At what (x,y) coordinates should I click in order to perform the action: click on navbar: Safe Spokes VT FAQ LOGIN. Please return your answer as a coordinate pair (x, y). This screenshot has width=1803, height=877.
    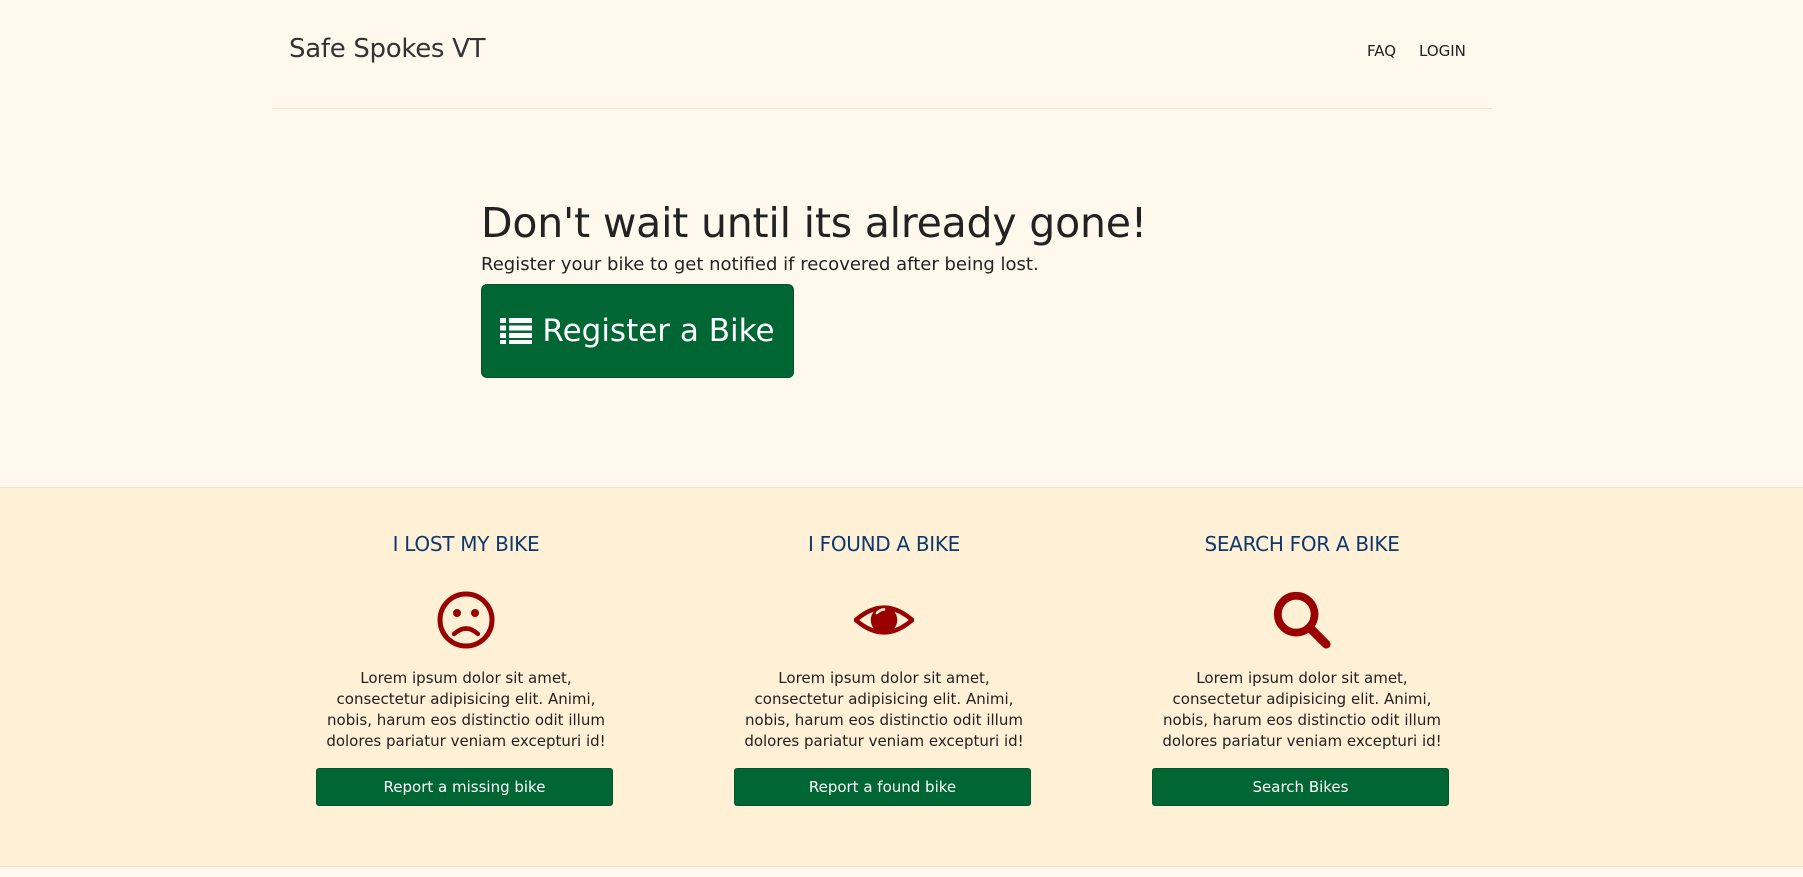
    Looking at the image, I should click on (882, 54).